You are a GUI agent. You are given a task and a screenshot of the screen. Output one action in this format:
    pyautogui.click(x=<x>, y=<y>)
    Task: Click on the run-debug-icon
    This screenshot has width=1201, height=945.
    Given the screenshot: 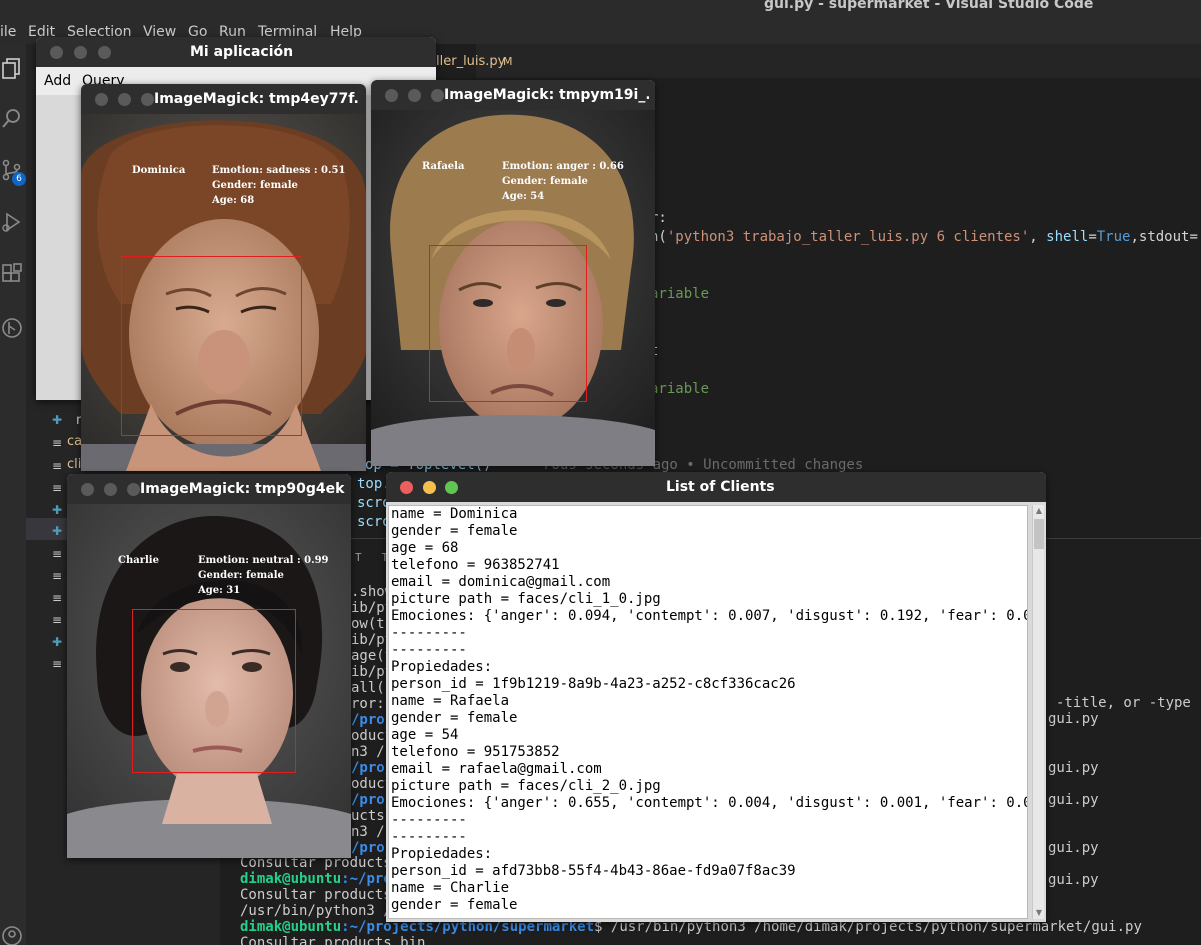 What is the action you would take?
    pyautogui.click(x=13, y=223)
    